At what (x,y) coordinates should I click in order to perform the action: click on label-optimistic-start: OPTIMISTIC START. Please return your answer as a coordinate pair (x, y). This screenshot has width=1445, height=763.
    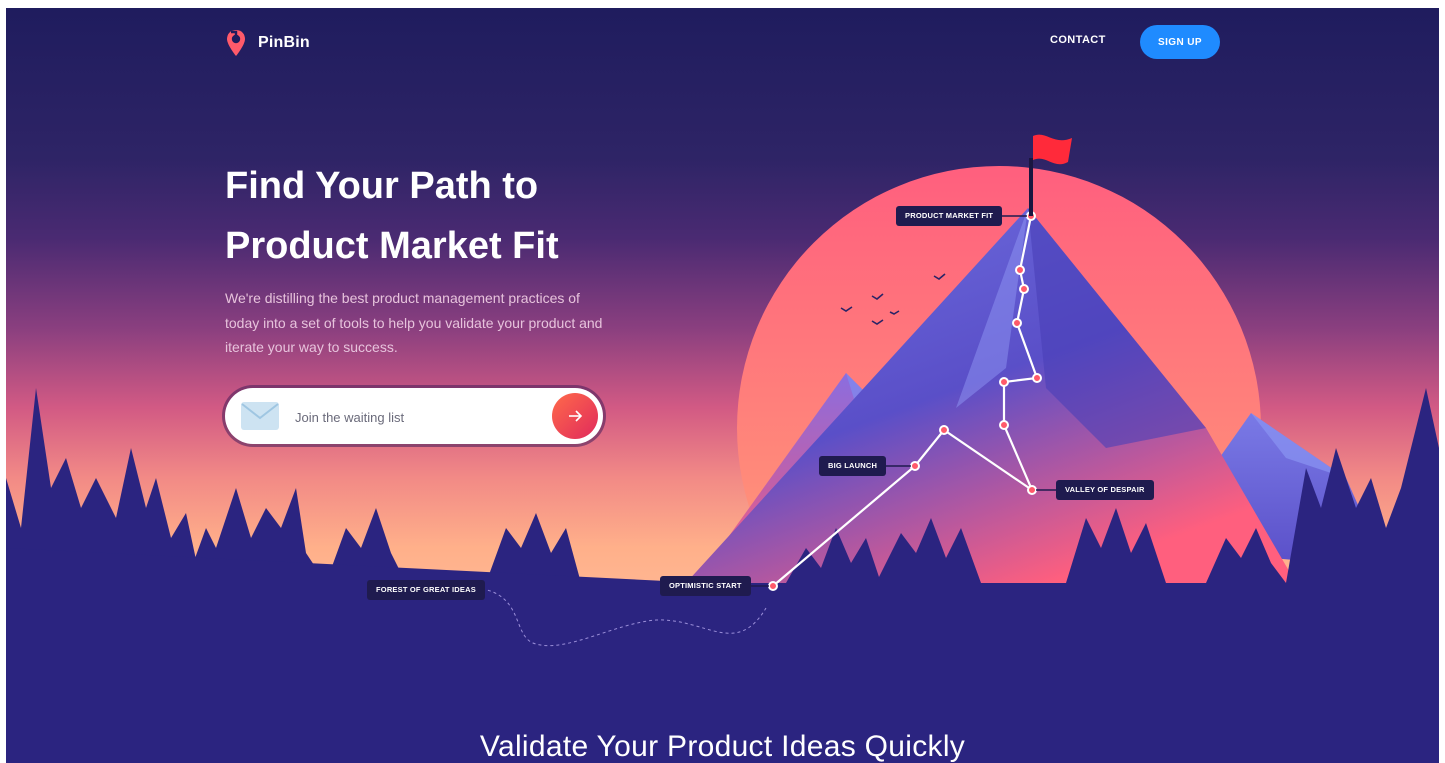
    Looking at the image, I should click on (705, 586).